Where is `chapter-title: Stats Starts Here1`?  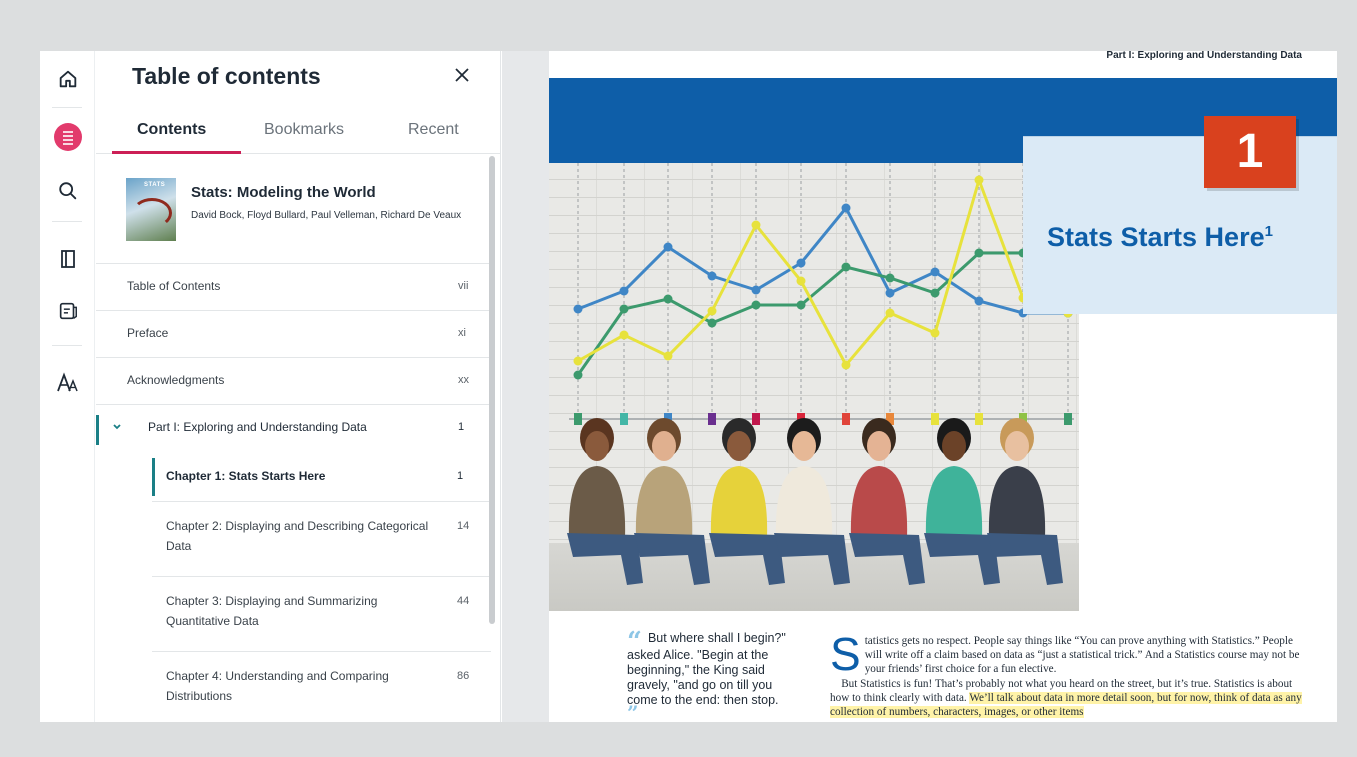 chapter-title: Stats Starts Here1 is located at coordinates (1177, 234).